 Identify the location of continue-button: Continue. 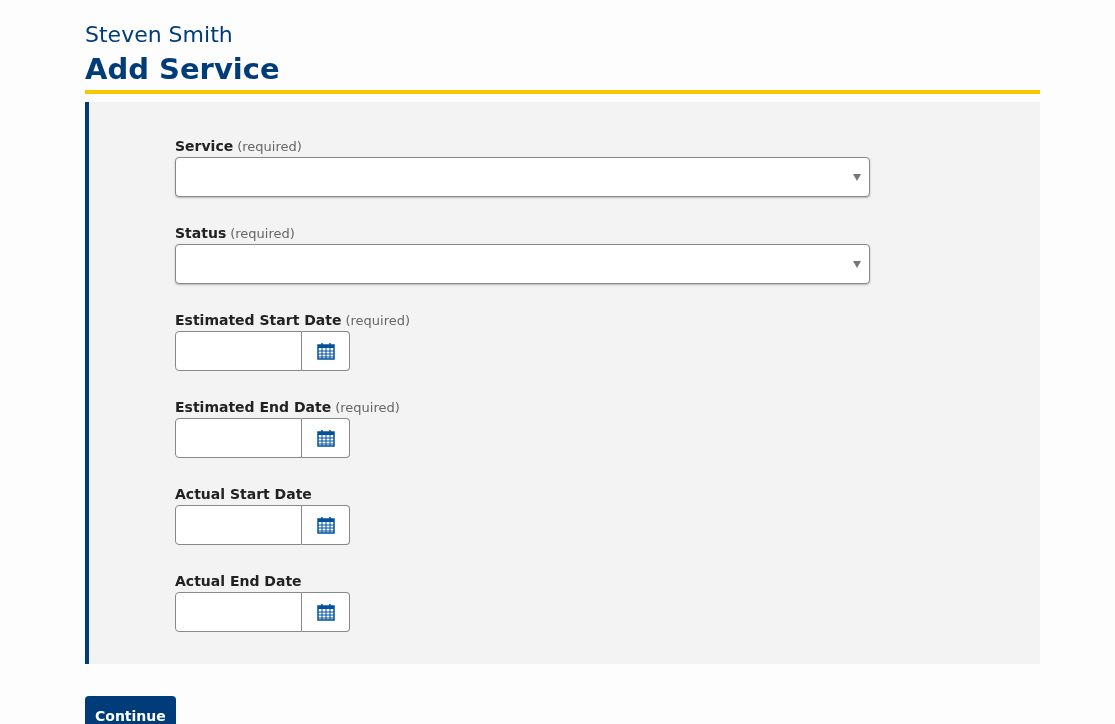
(130, 710).